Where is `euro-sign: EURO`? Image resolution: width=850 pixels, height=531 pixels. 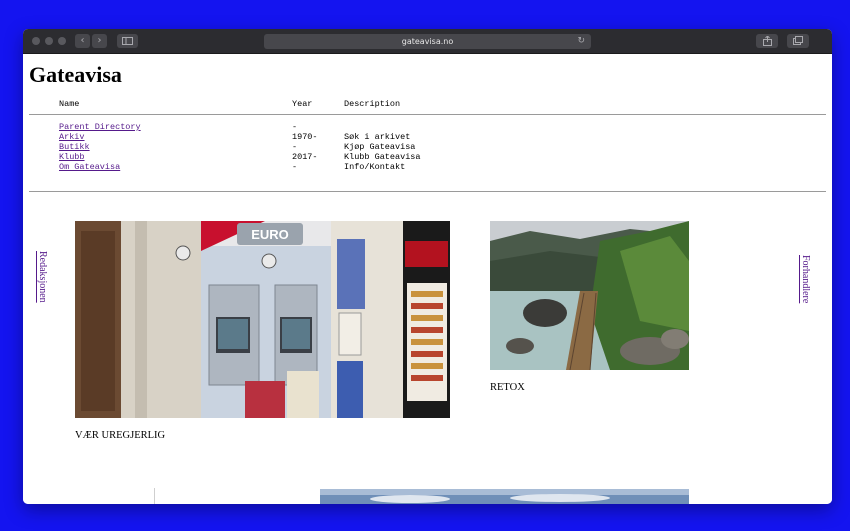 euro-sign: EURO is located at coordinates (270, 234).